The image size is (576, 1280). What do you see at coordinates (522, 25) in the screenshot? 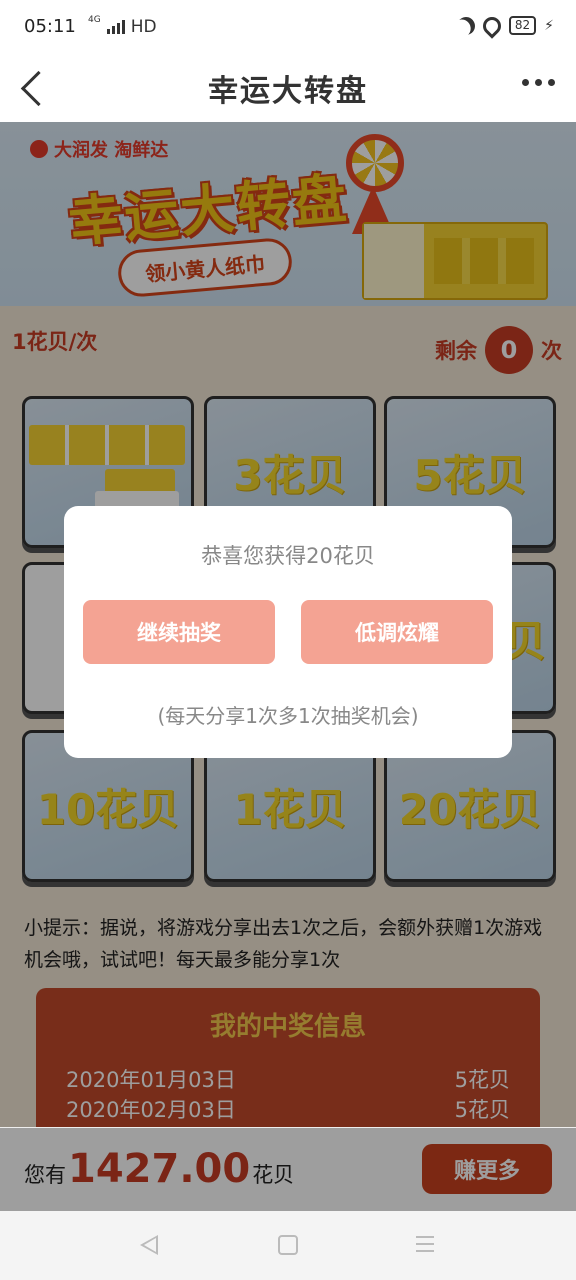
I see `battery-icon: 82` at bounding box center [522, 25].